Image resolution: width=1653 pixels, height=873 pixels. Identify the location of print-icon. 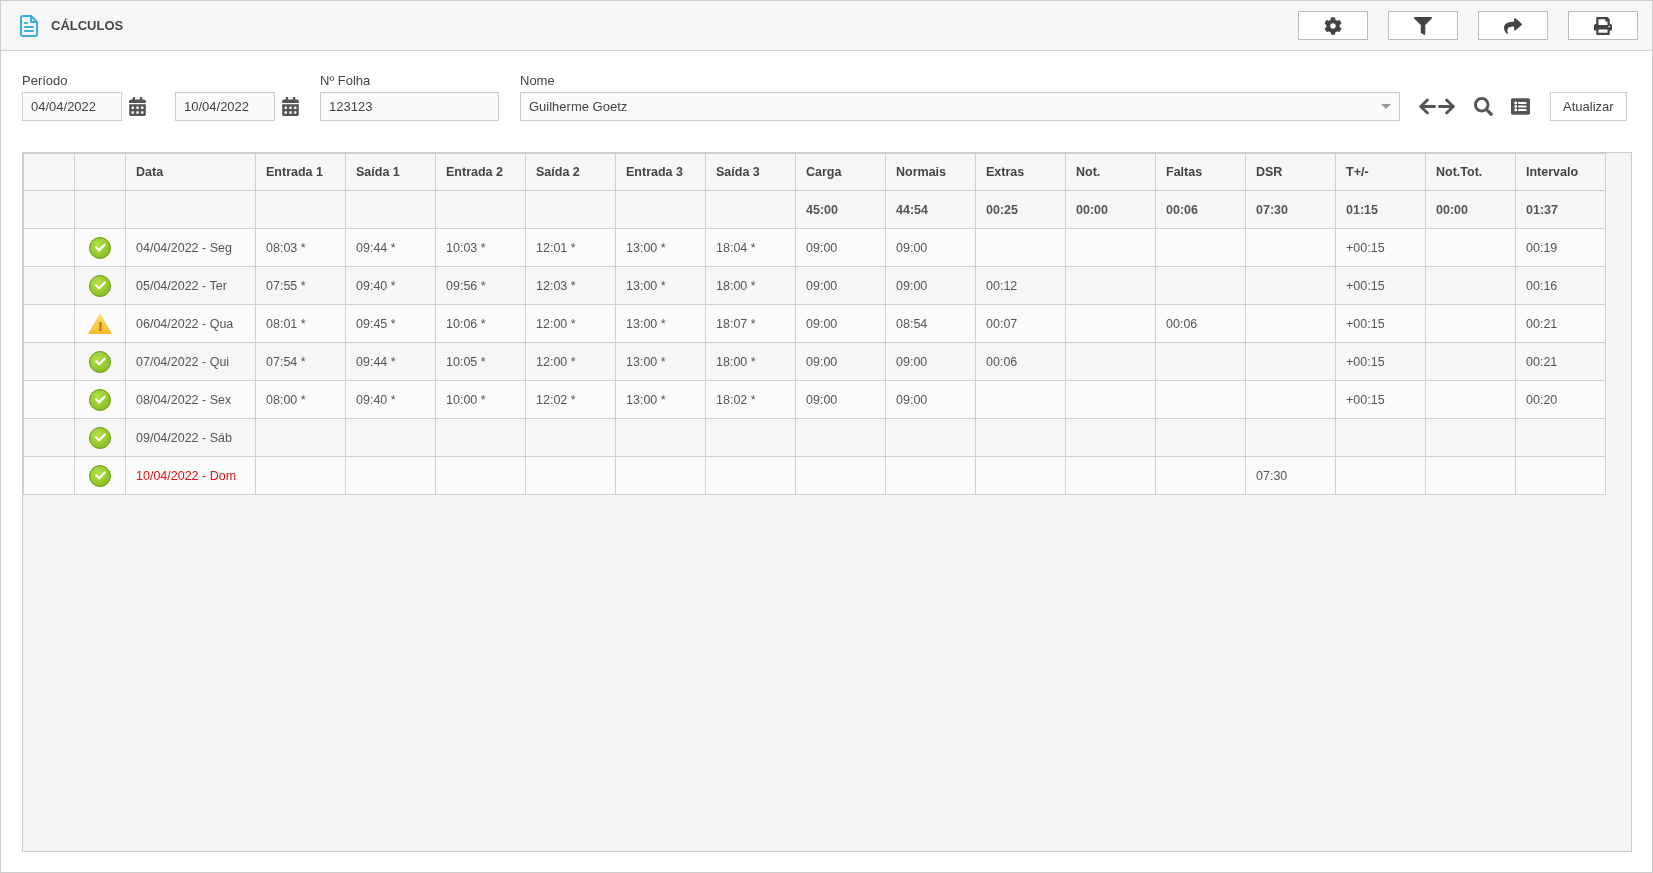
(1603, 25).